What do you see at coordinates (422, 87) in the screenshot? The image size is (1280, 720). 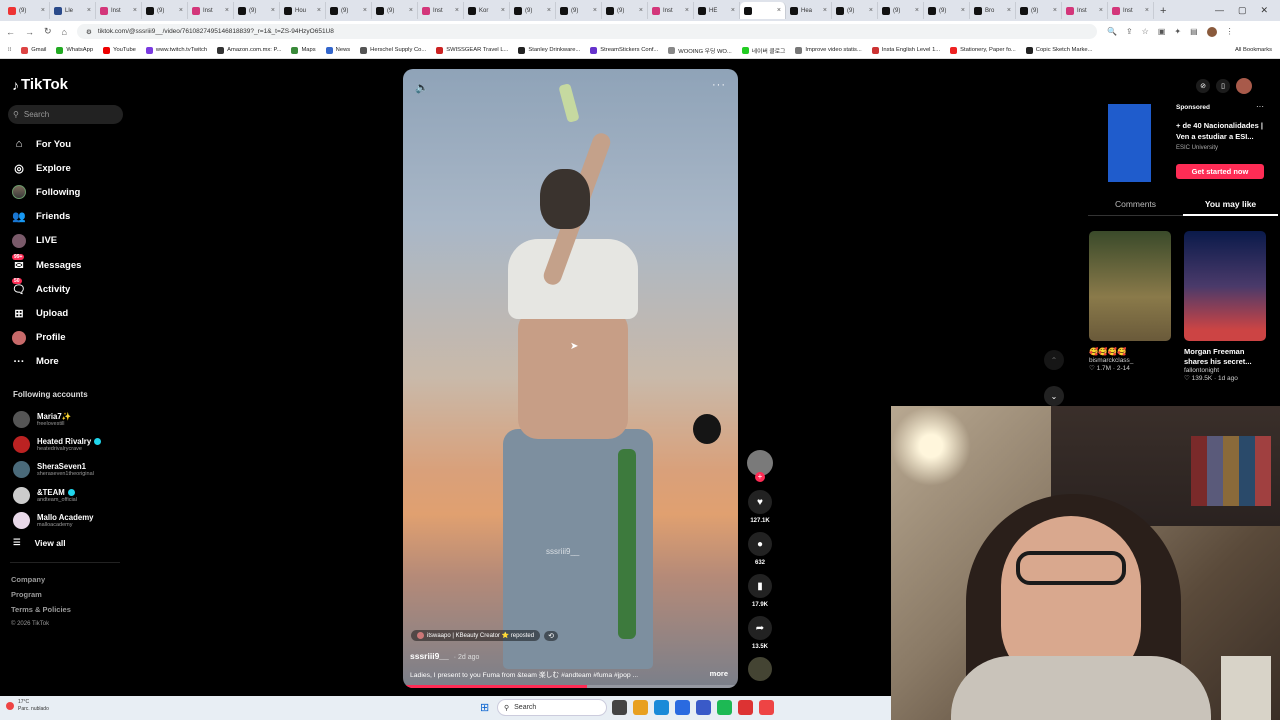 I see `volume-icon: 🔈` at bounding box center [422, 87].